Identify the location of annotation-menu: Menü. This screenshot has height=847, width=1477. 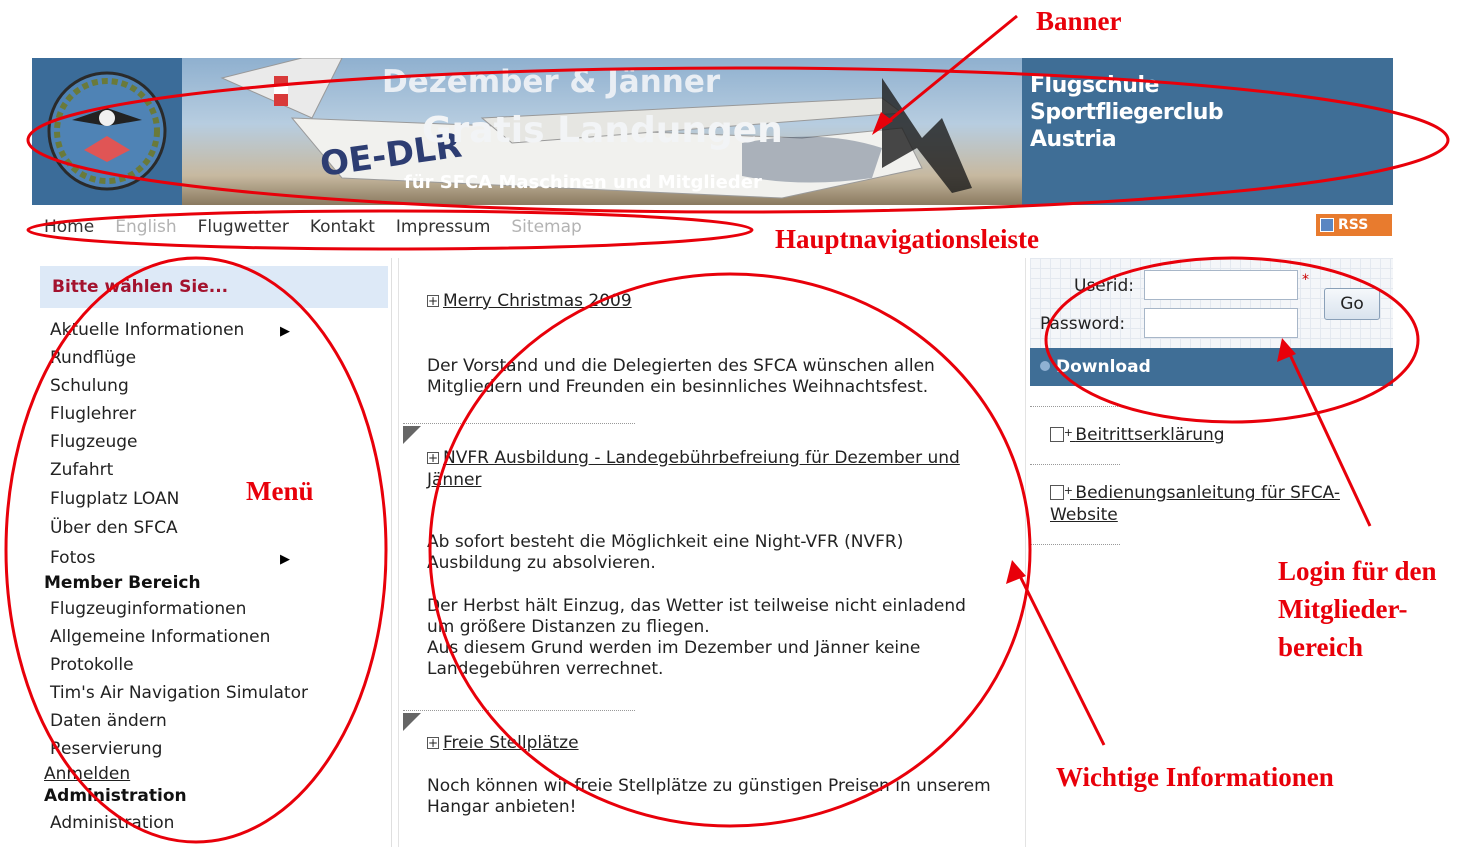
(280, 491).